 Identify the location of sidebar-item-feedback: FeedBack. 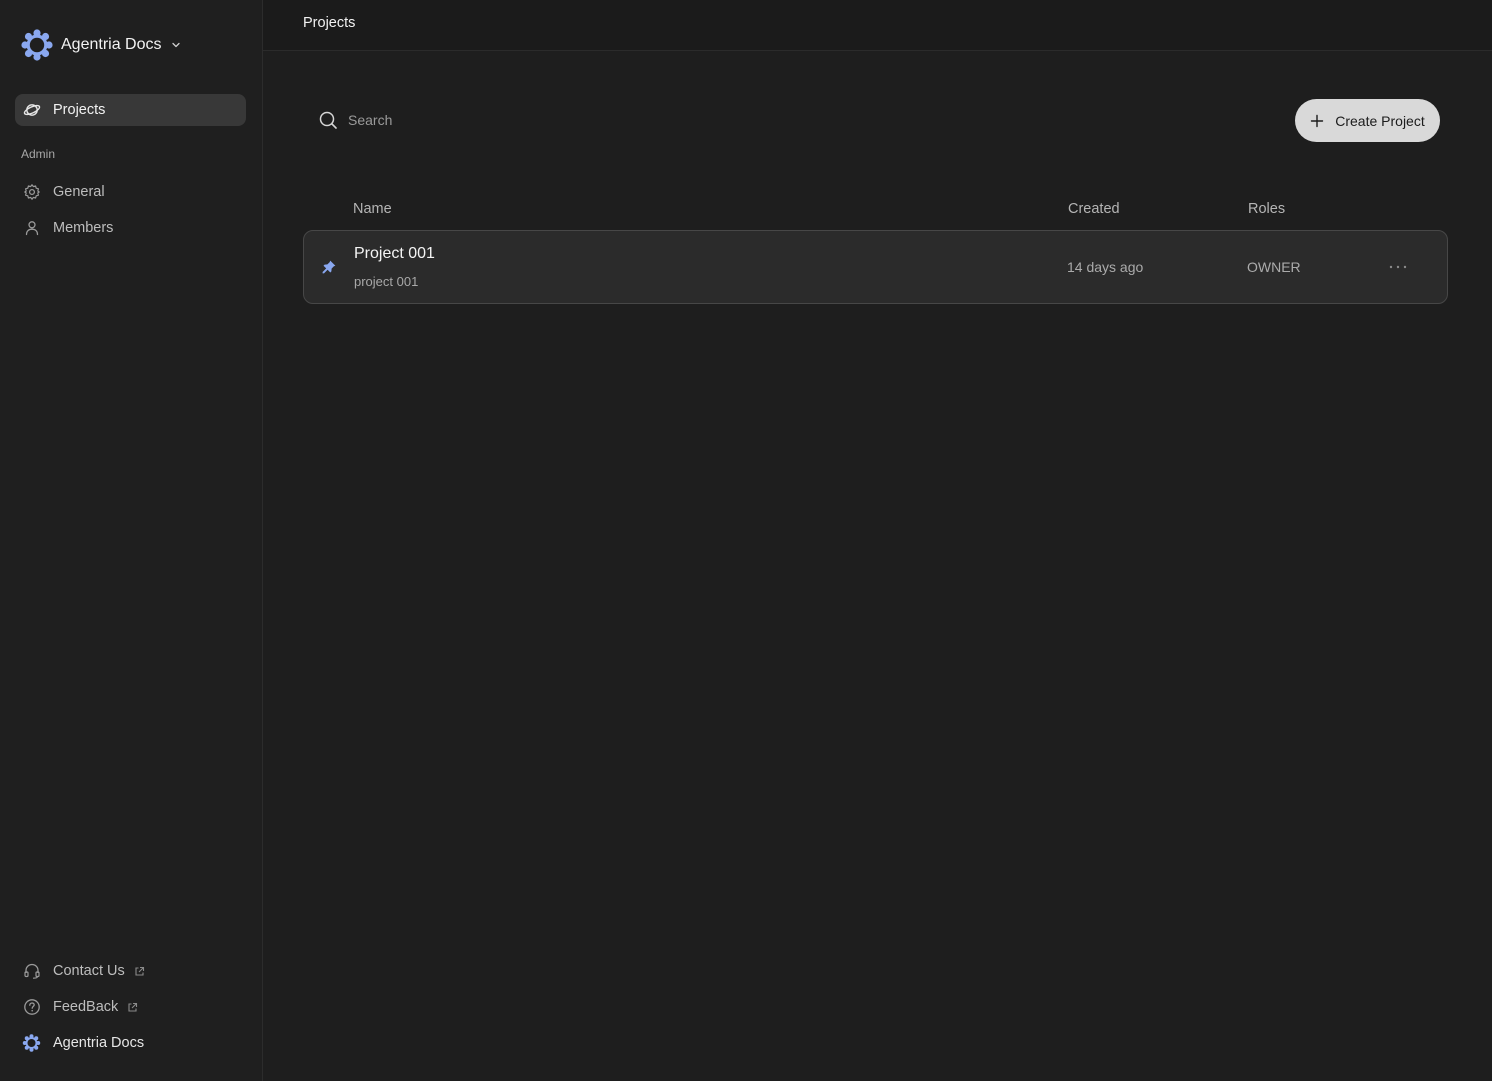
(130, 1007).